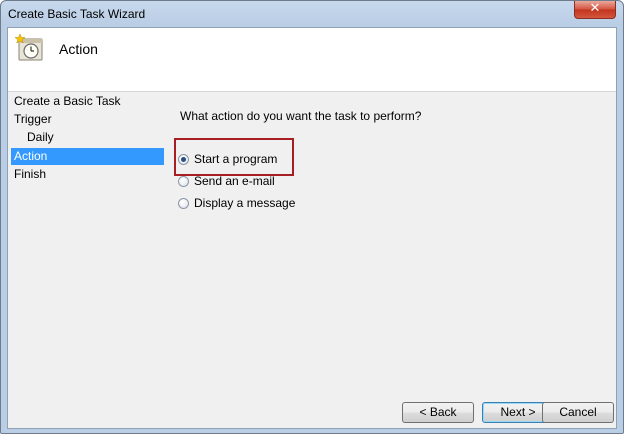 The height and width of the screenshot is (434, 624). What do you see at coordinates (578, 412) in the screenshot?
I see `cancel-button: Cancel` at bounding box center [578, 412].